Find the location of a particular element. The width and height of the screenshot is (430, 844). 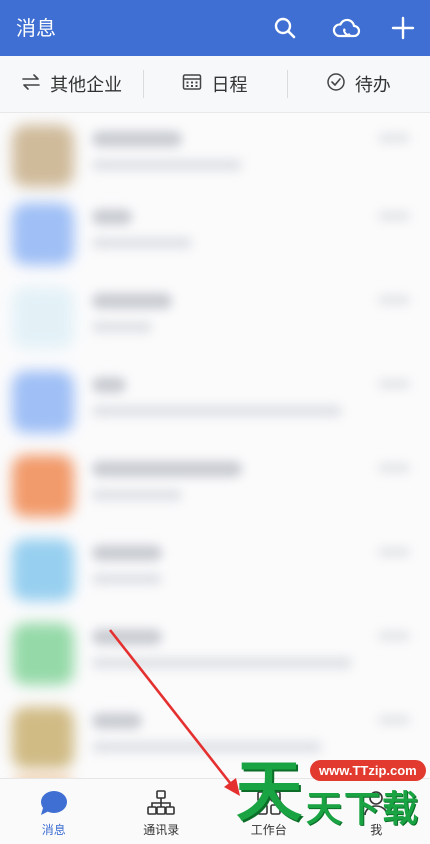

tab-messages: 消息 is located at coordinates (54, 811).